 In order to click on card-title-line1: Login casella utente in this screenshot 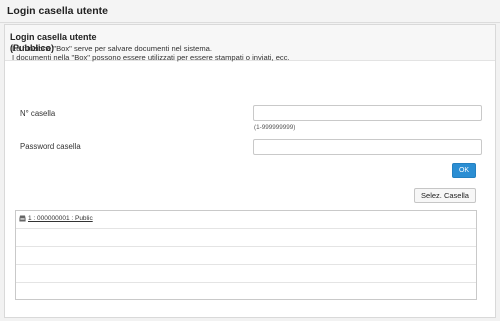, I will do `click(53, 37)`.